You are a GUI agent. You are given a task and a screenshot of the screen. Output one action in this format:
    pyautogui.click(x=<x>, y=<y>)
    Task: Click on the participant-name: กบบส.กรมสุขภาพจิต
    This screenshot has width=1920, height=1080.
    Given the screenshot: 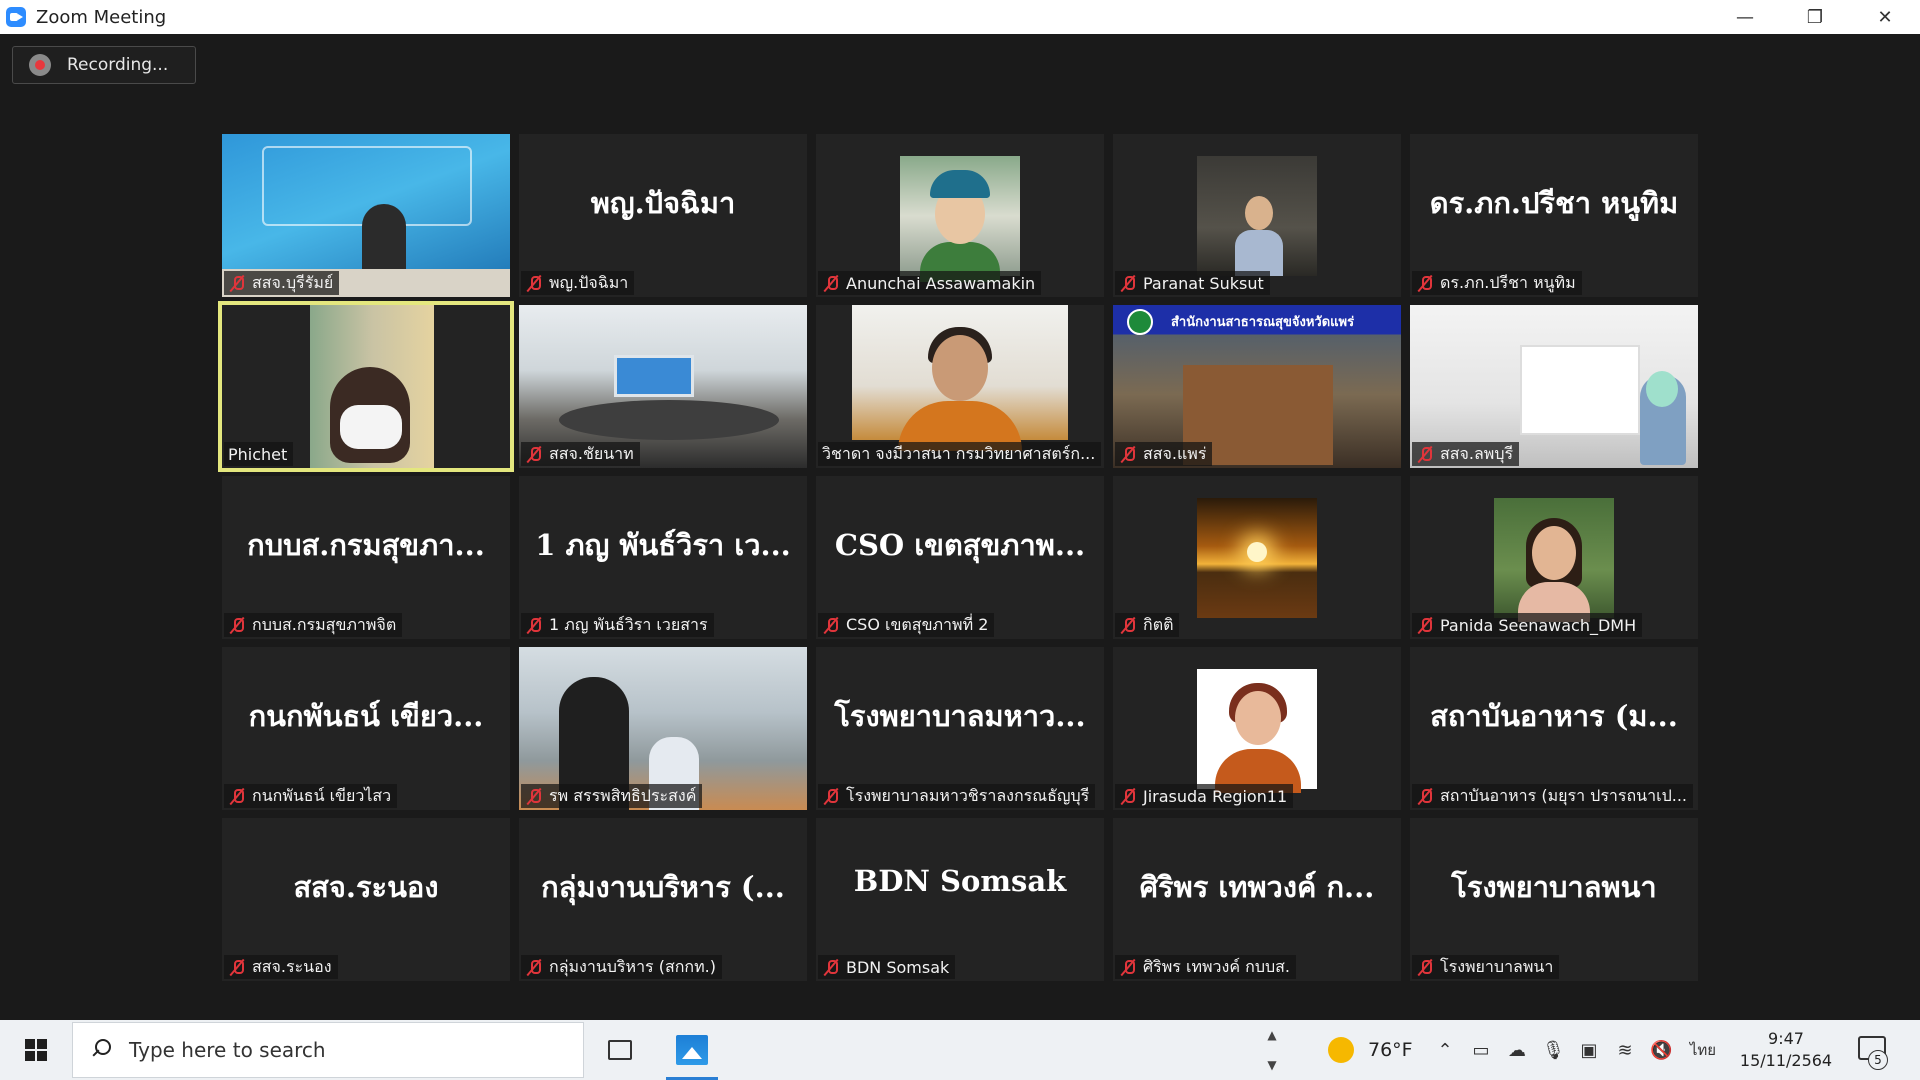 What is the action you would take?
    pyautogui.click(x=324, y=624)
    